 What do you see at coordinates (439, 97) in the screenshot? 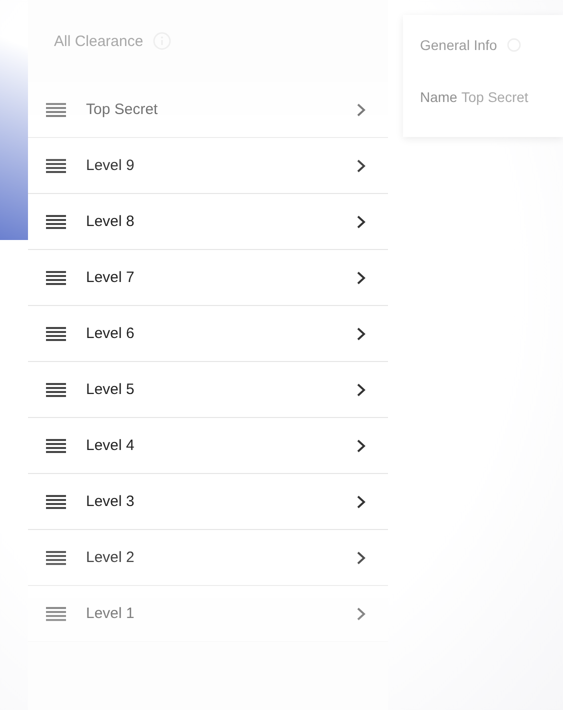
I see `field-label: Name` at bounding box center [439, 97].